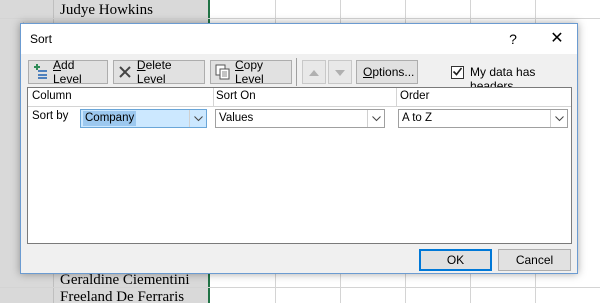 The height and width of the screenshot is (303, 600). Describe the element at coordinates (455, 260) in the screenshot. I see `ok-button: OK` at that location.